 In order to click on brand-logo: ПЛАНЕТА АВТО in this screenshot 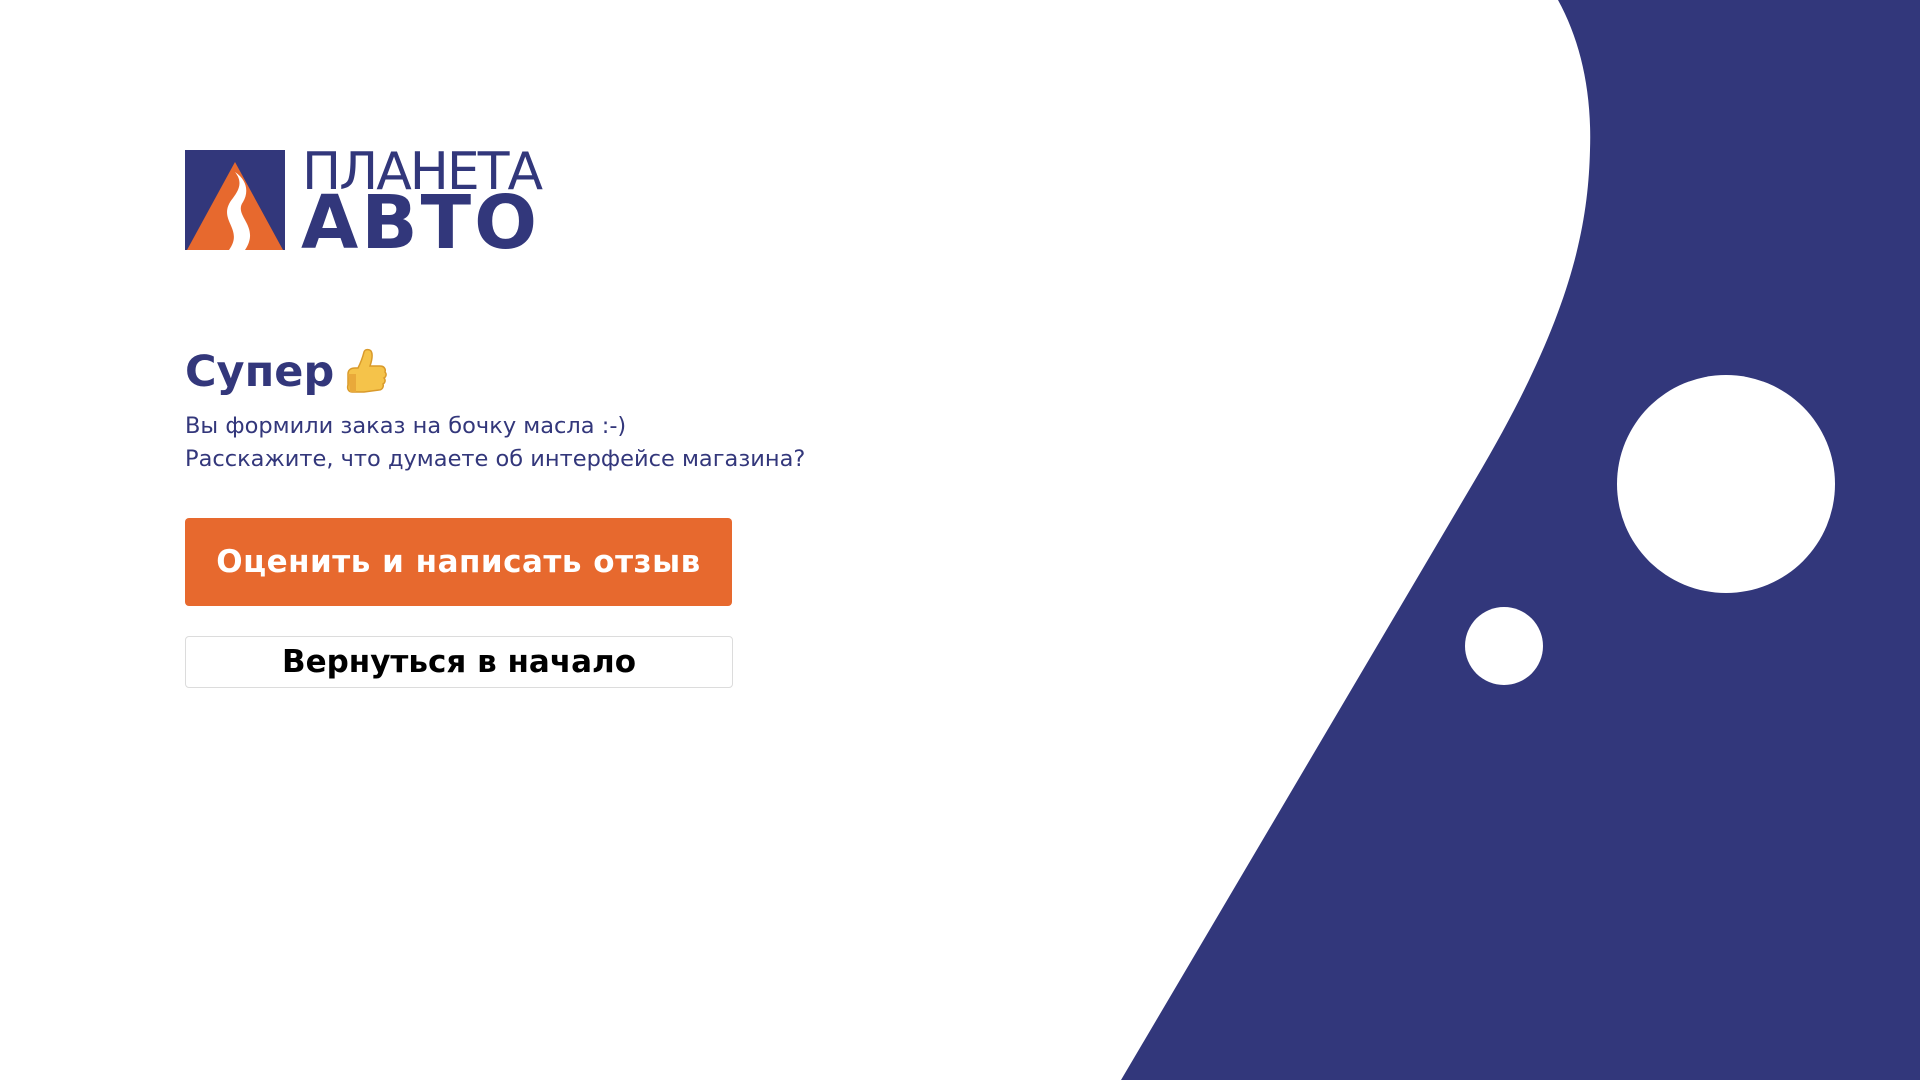, I will do `click(375, 202)`.